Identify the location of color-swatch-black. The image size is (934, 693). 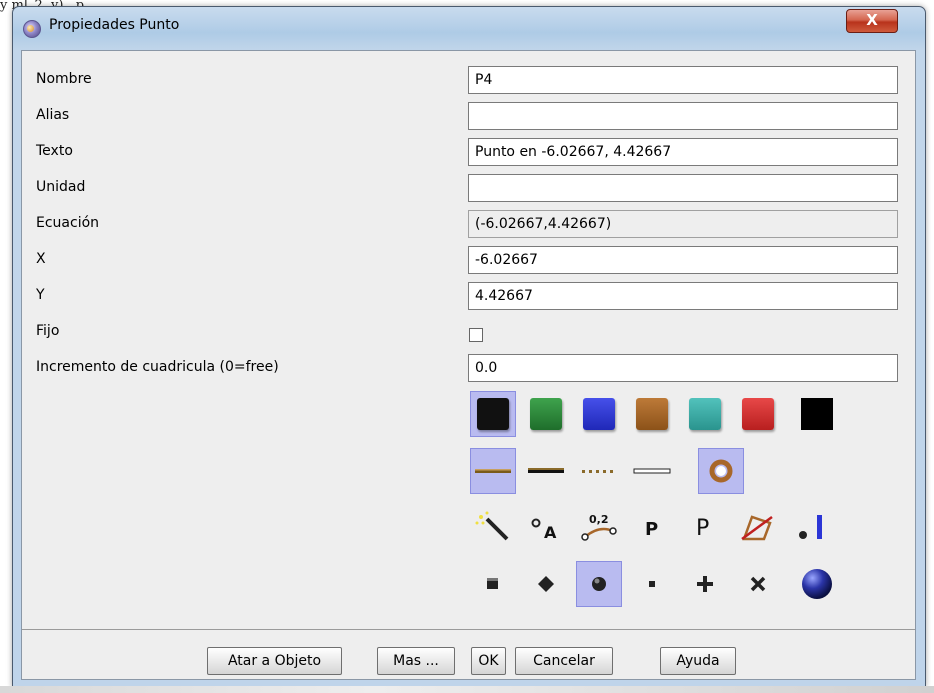
(493, 414).